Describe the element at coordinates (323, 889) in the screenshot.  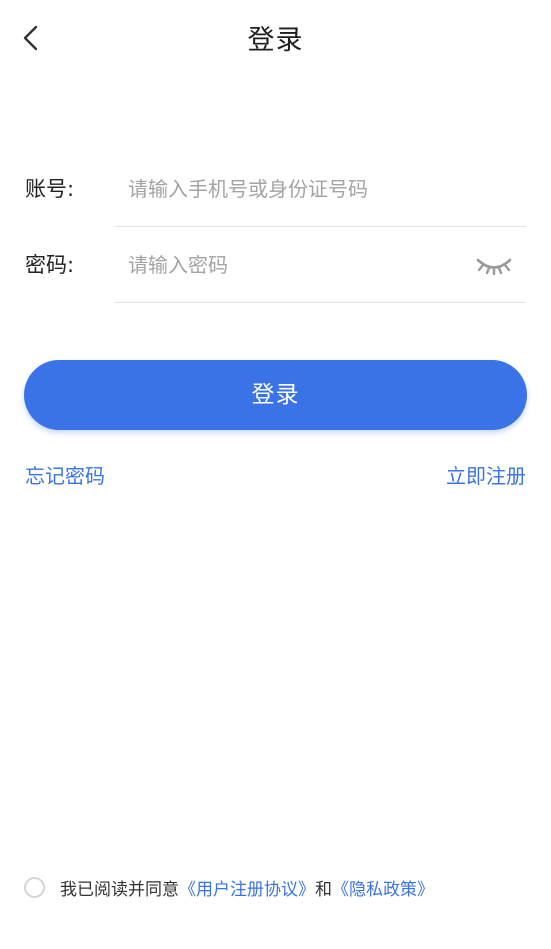
I see `agreement-conjunction: 和` at that location.